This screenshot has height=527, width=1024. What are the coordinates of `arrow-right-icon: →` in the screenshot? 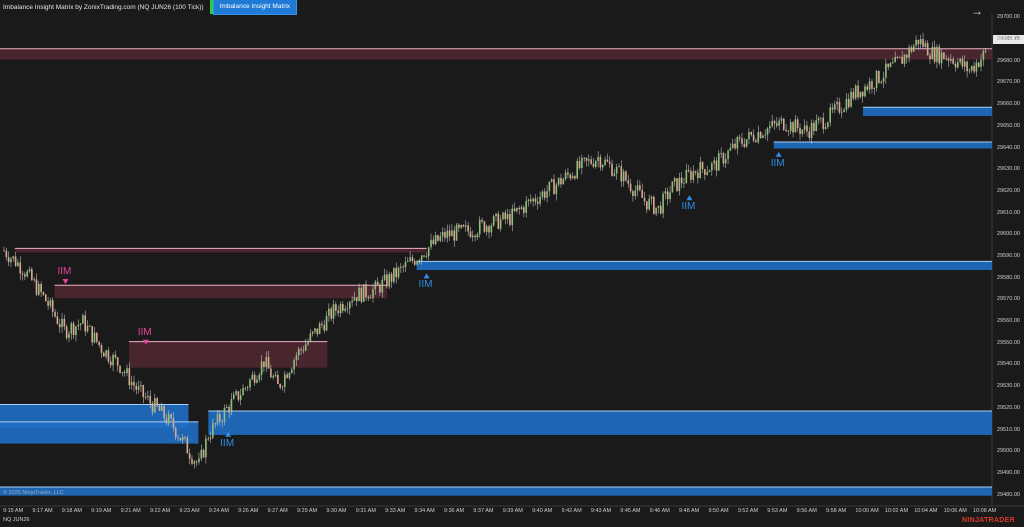 It's located at (977, 11).